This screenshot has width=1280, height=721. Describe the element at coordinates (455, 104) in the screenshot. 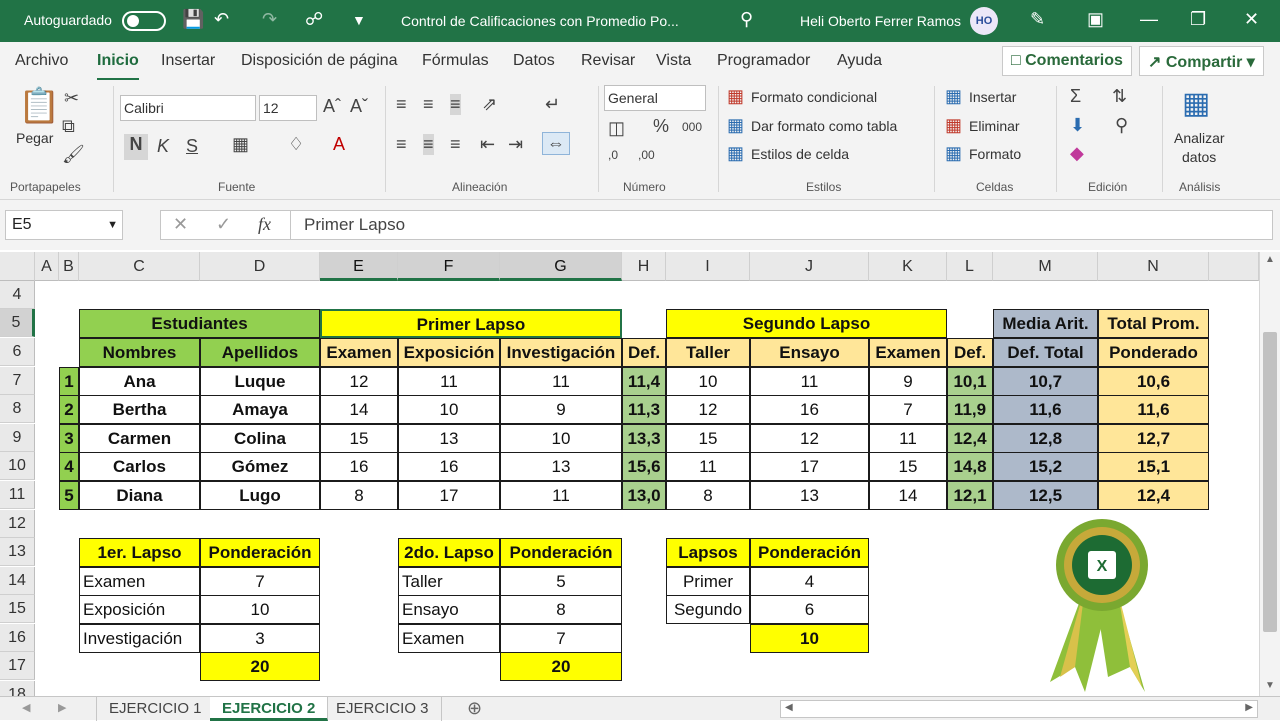

I see `align-bottom-icon: ≡` at that location.